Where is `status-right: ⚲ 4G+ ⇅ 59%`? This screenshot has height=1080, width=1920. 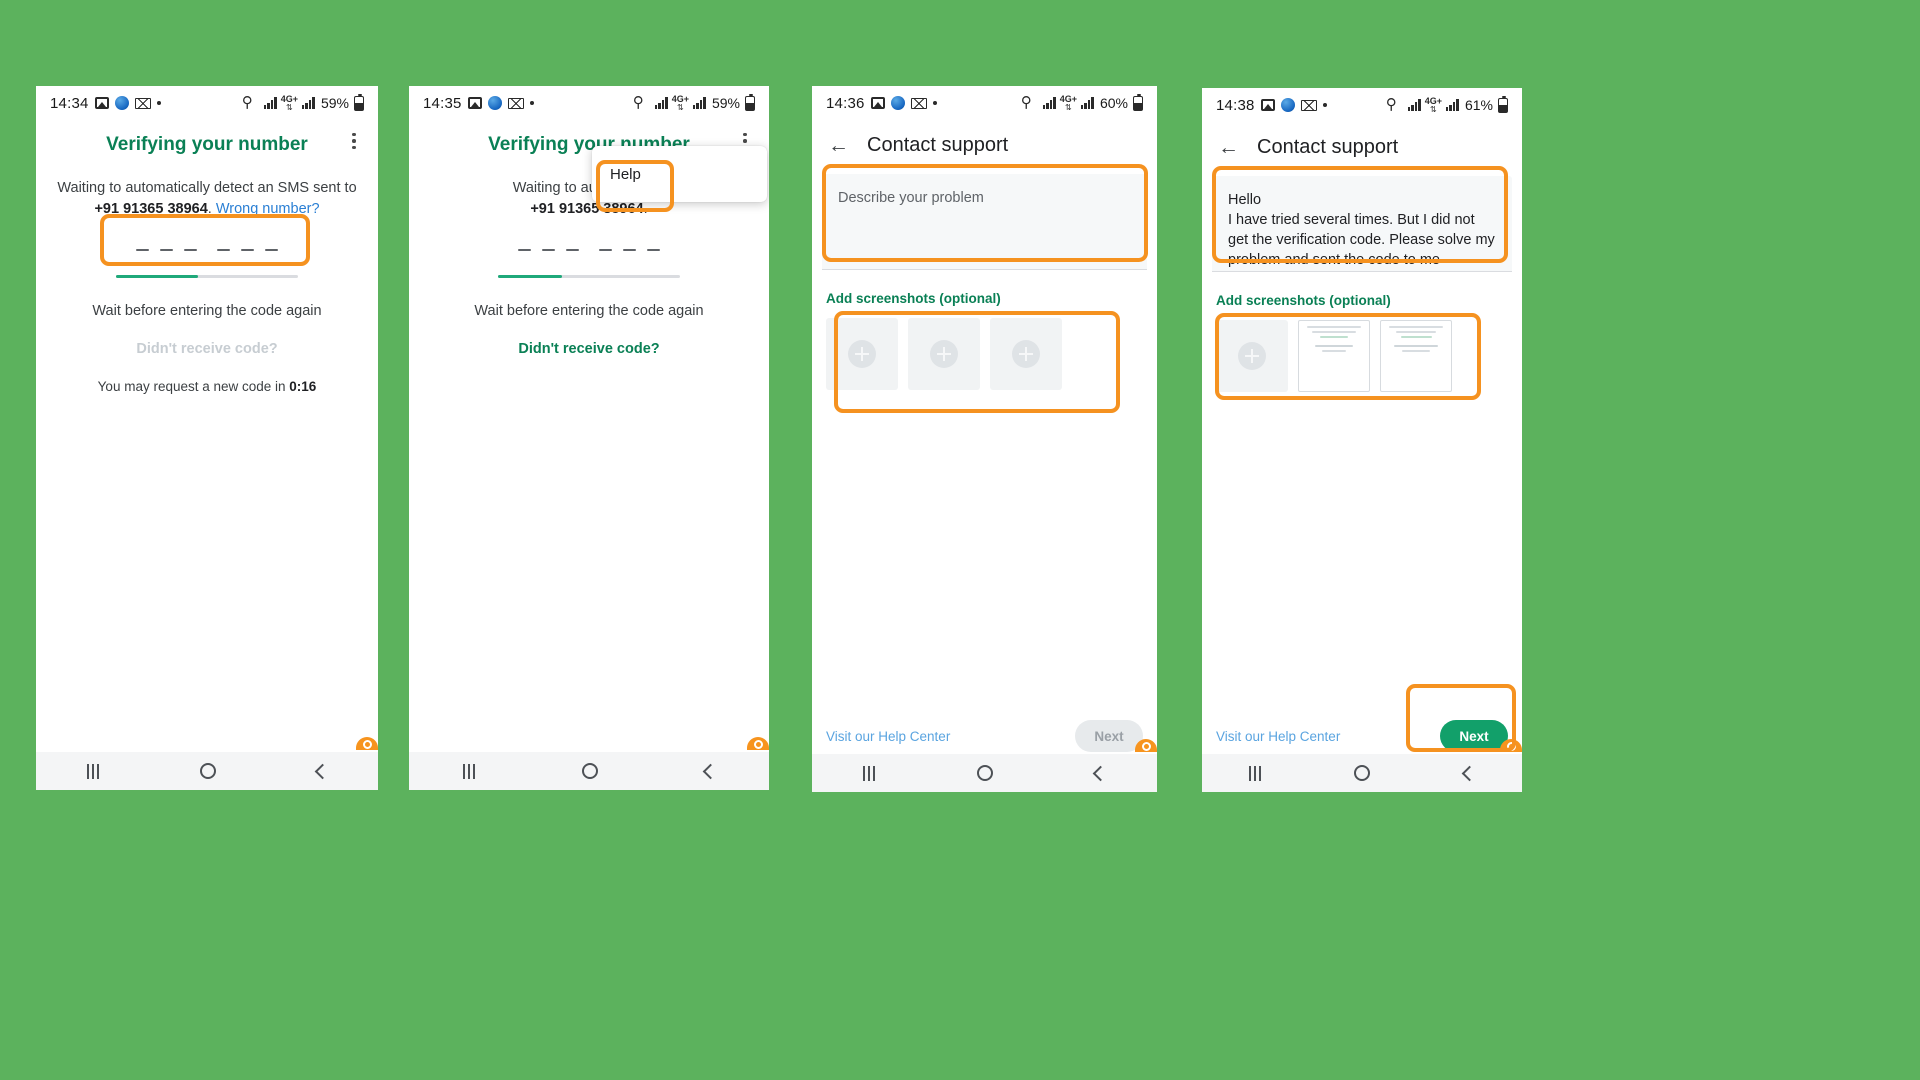 status-right: ⚲ 4G+ ⇅ 59% is located at coordinates (302, 102).